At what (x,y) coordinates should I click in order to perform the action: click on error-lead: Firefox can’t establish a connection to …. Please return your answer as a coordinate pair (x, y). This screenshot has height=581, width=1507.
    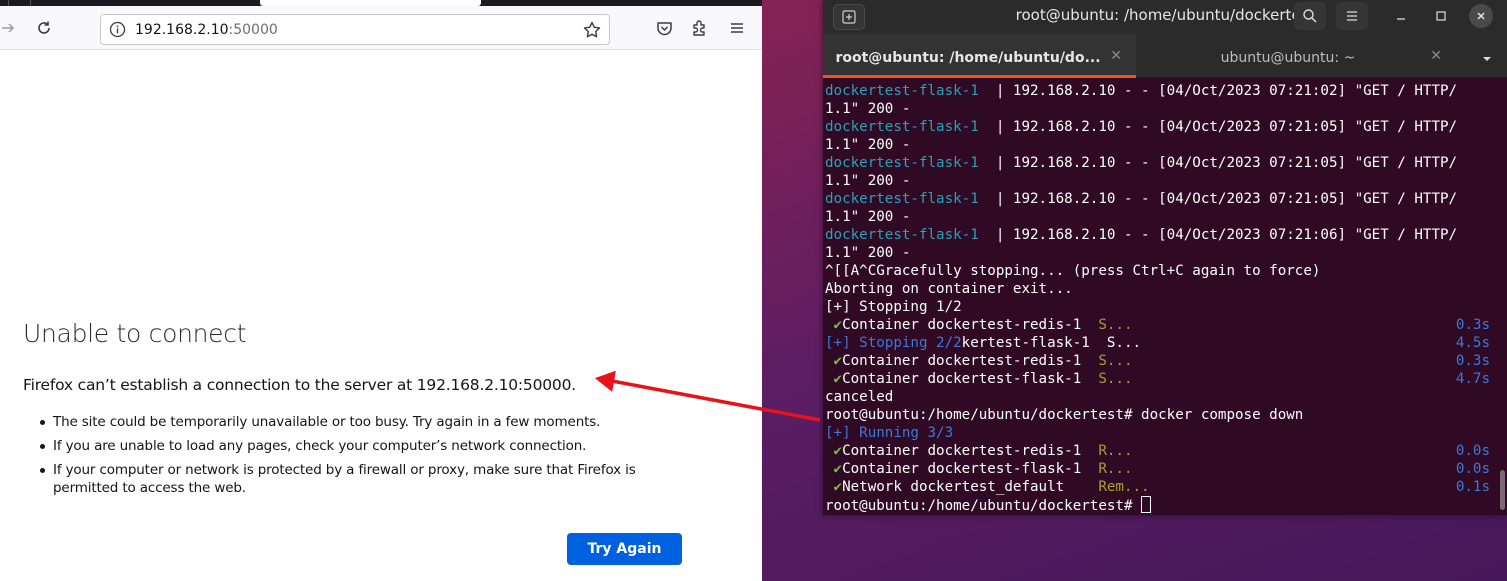
    Looking at the image, I should click on (299, 385).